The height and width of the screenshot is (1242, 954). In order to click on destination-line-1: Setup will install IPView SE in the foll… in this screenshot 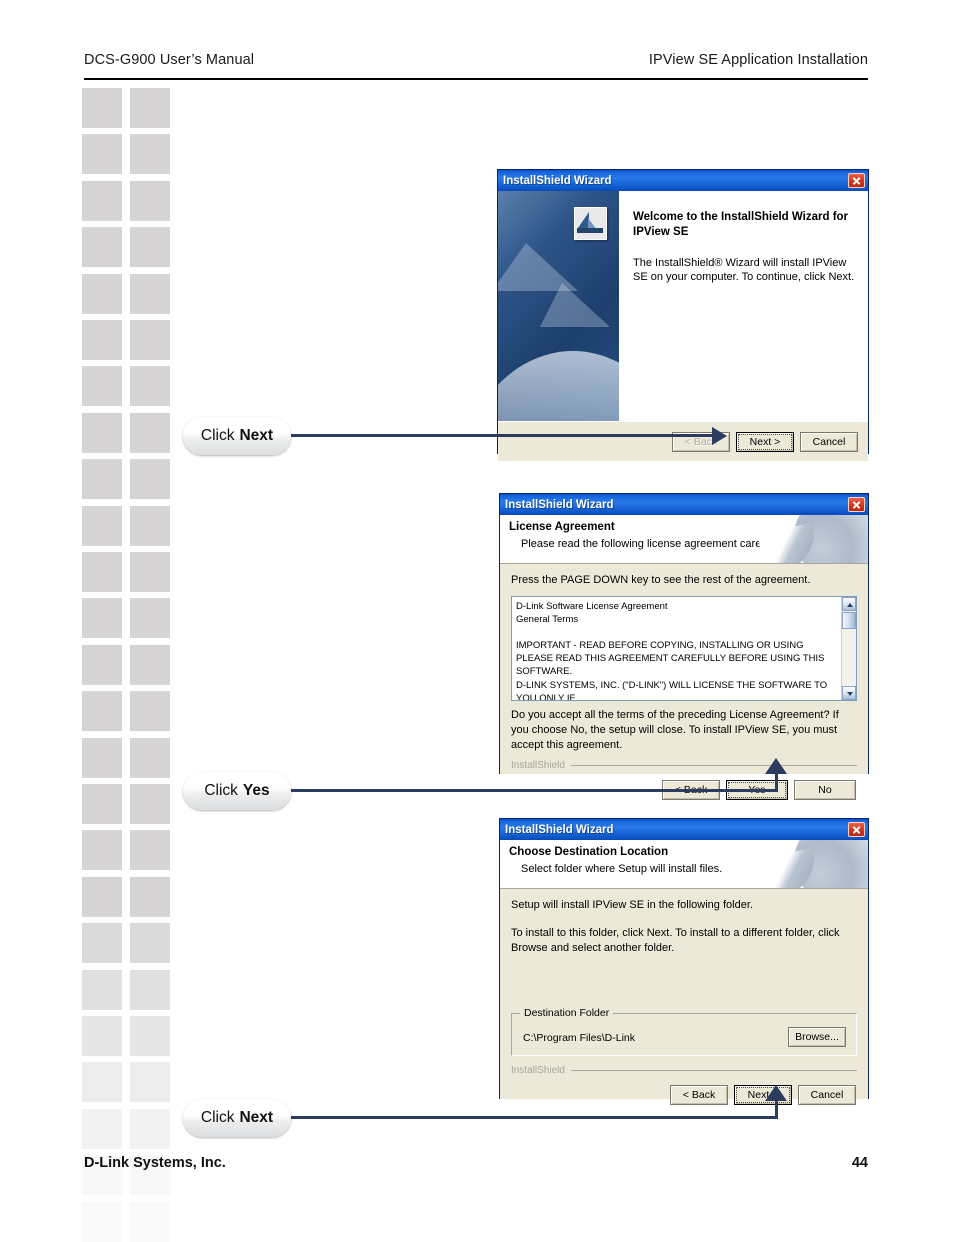, I will do `click(632, 905)`.